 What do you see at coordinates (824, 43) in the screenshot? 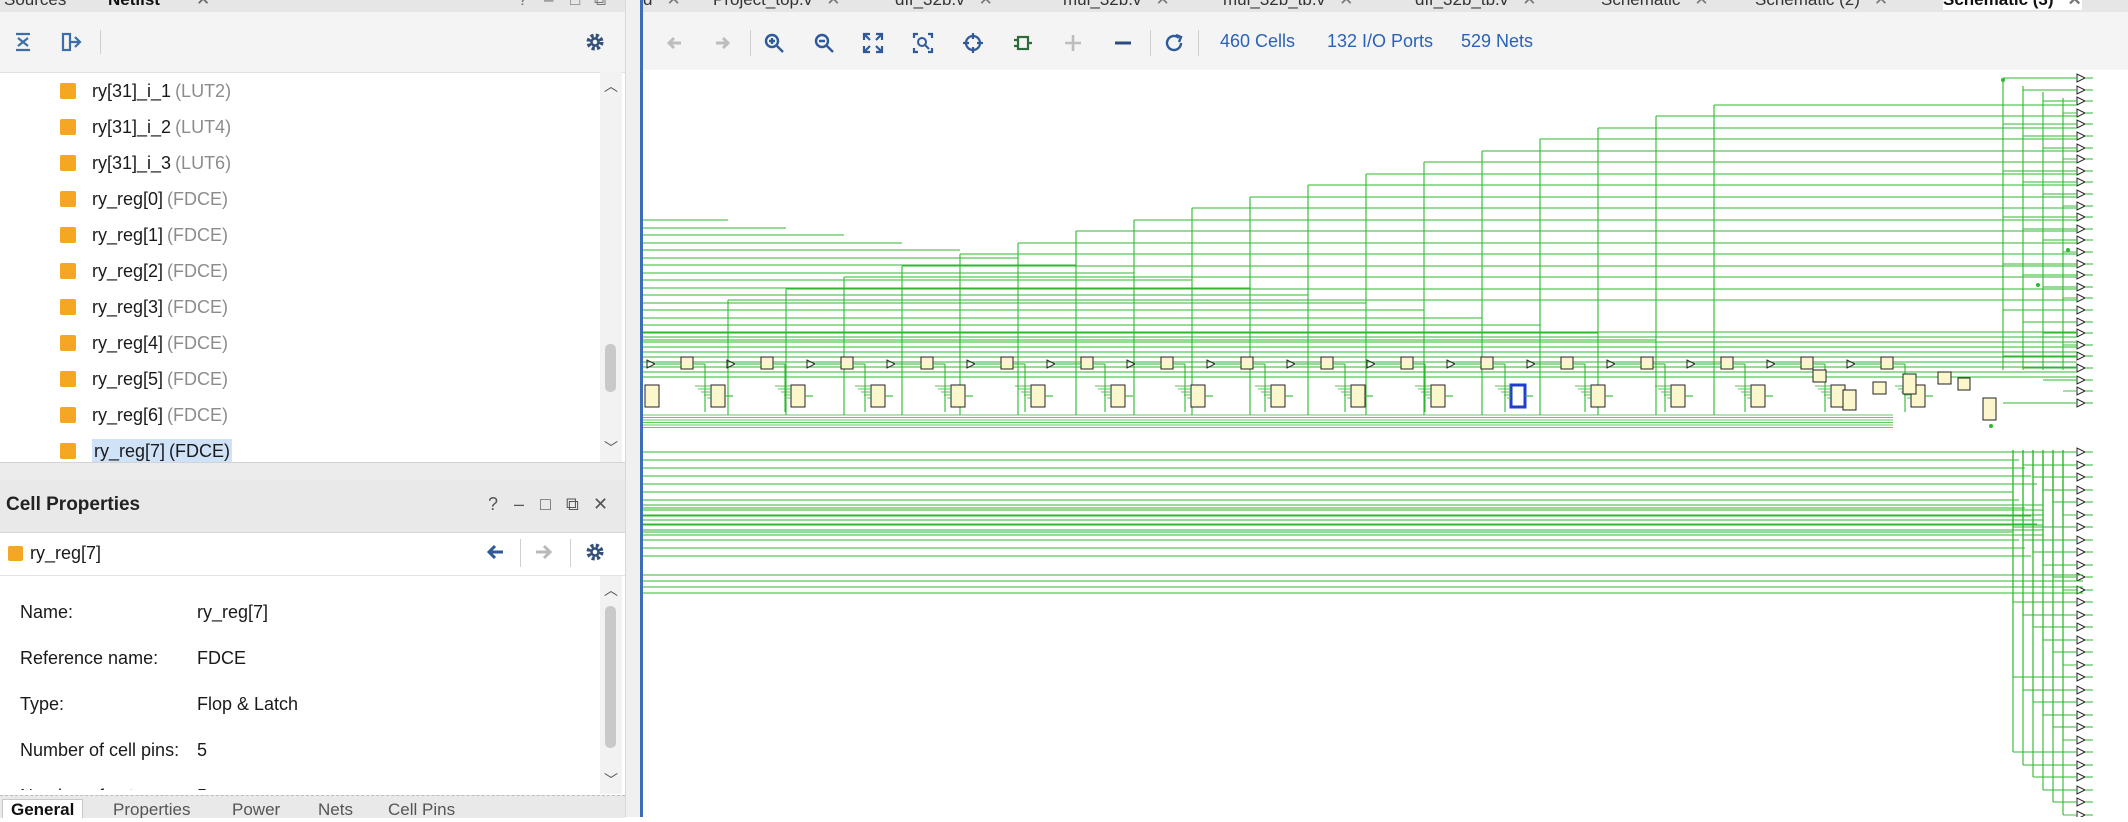
I see `zoom-out-icon` at bounding box center [824, 43].